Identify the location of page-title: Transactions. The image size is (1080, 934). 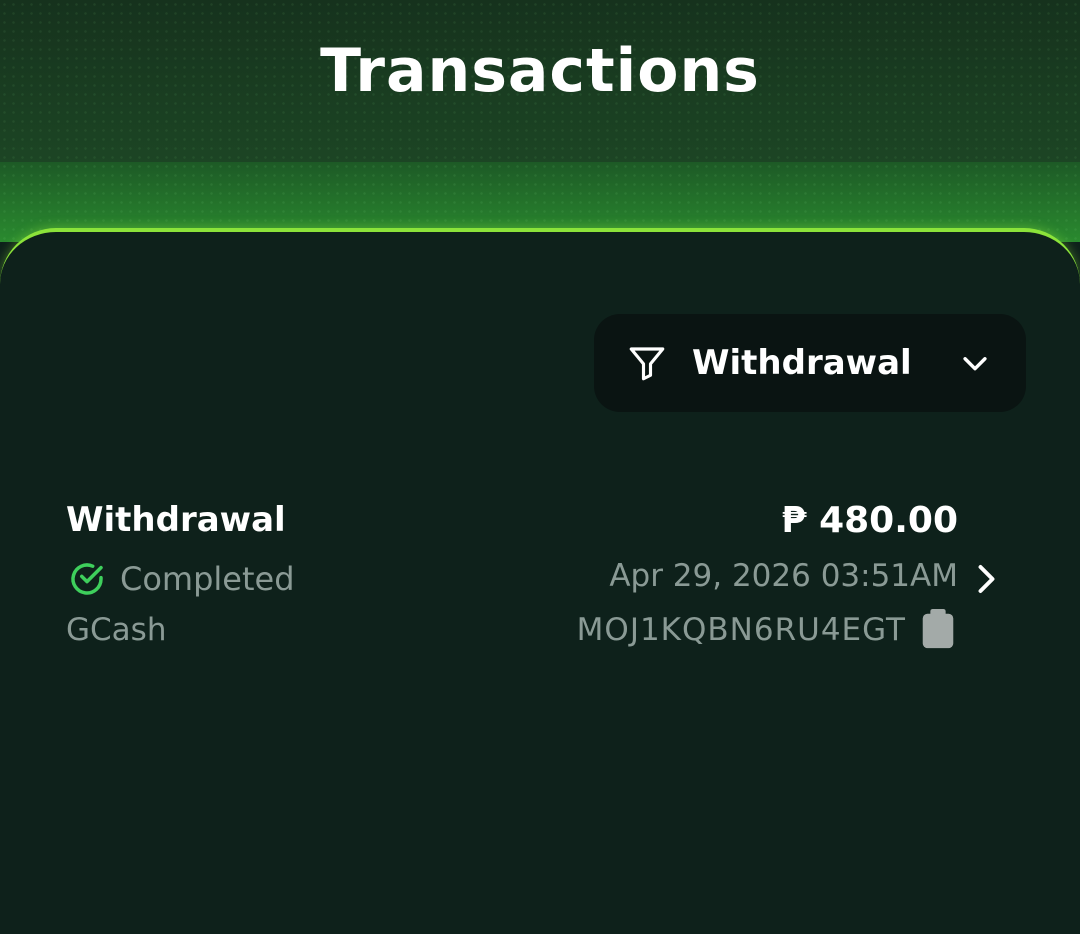
(540, 71).